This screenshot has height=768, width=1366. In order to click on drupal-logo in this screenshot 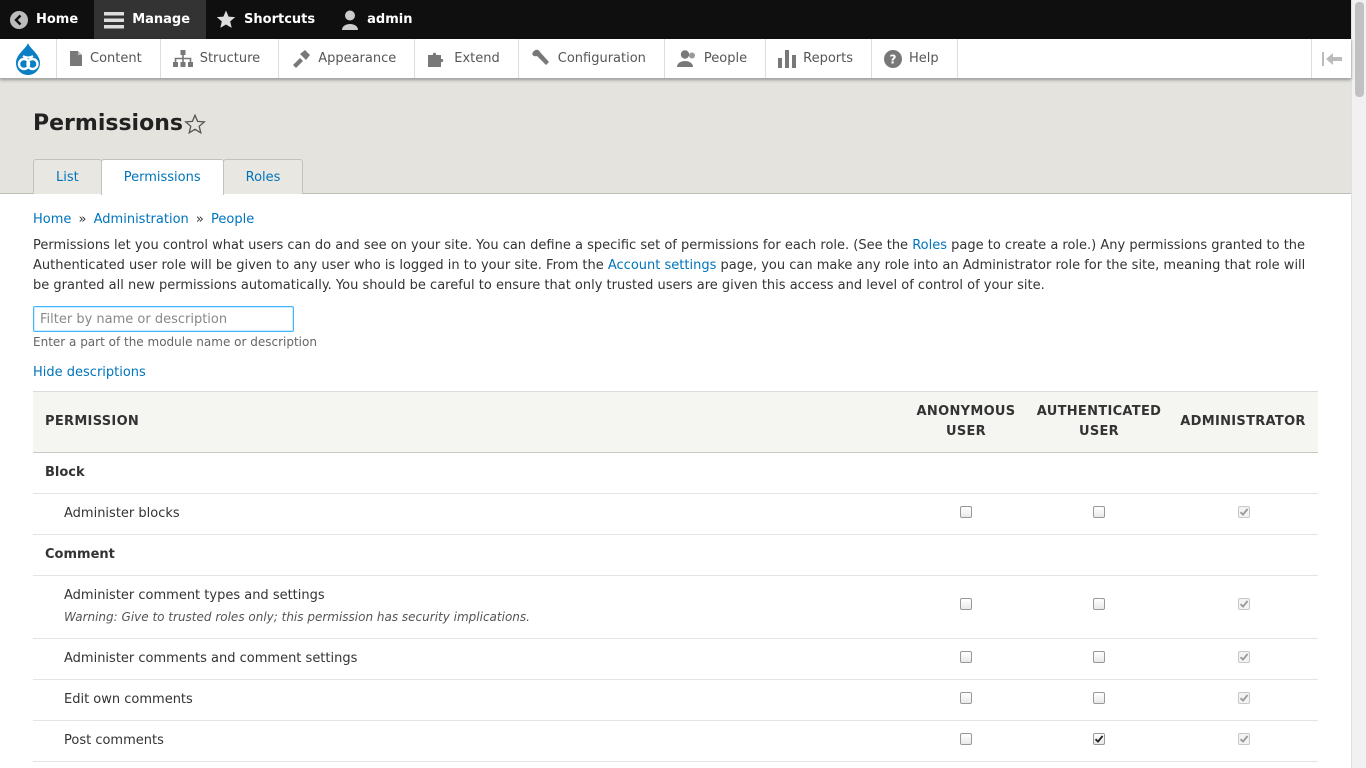, I will do `click(28, 58)`.